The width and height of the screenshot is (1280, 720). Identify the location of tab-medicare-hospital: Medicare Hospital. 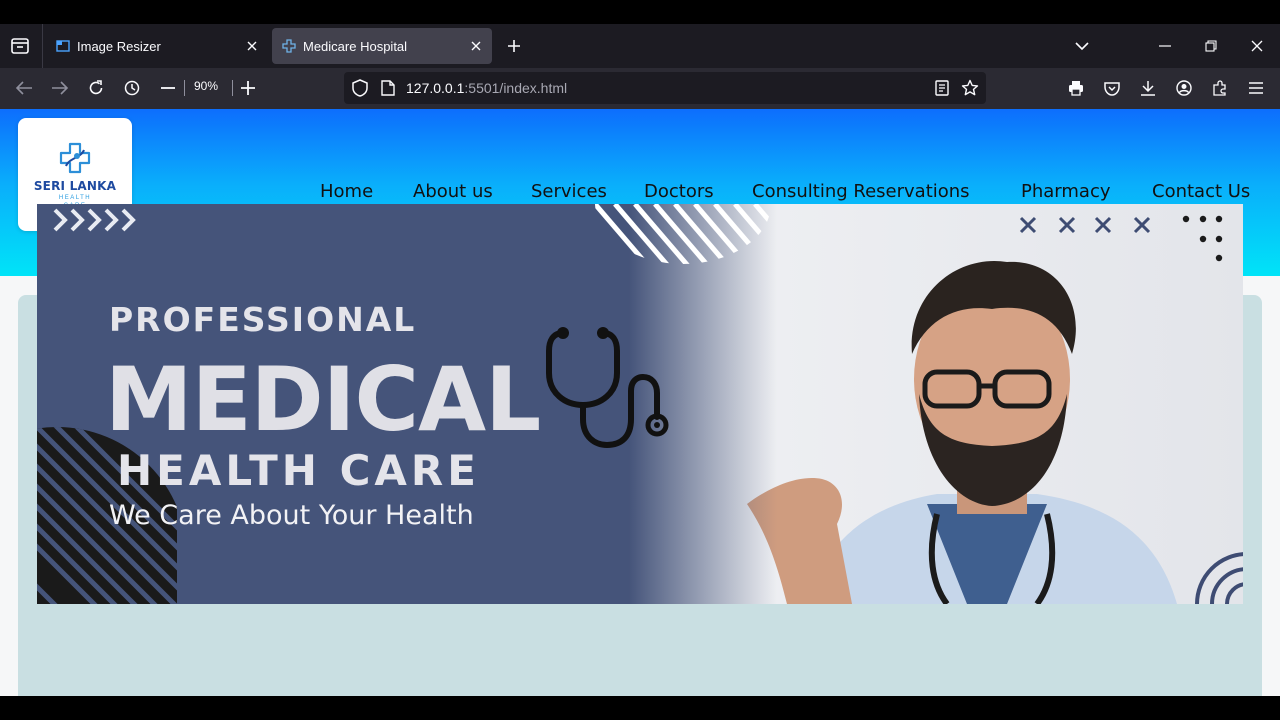
(382, 46).